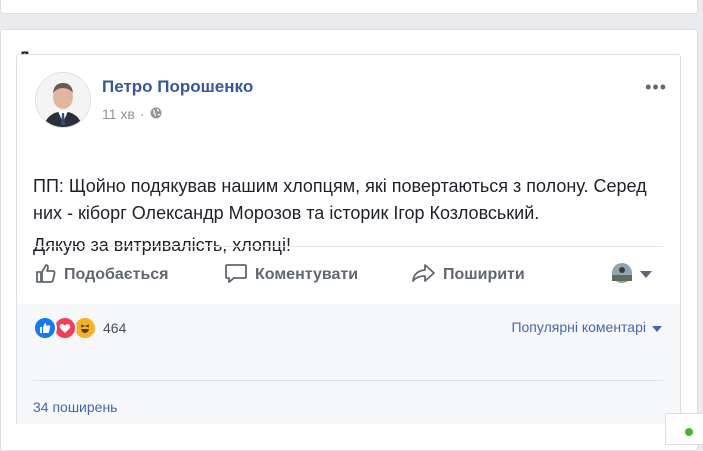 Image resolution: width=703 pixels, height=451 pixels. Describe the element at coordinates (75, 407) in the screenshot. I see `shares-count-link: 34 поширень` at that location.